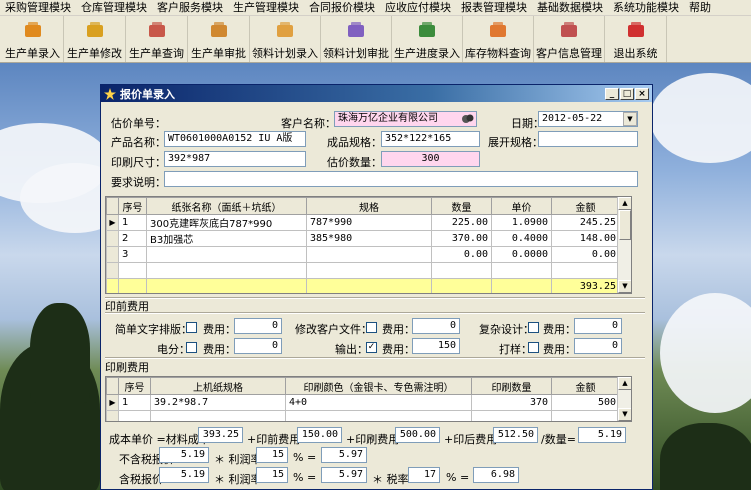  What do you see at coordinates (521, 222) in the screenshot?
I see `table-cell: 1.0900` at bounding box center [521, 222].